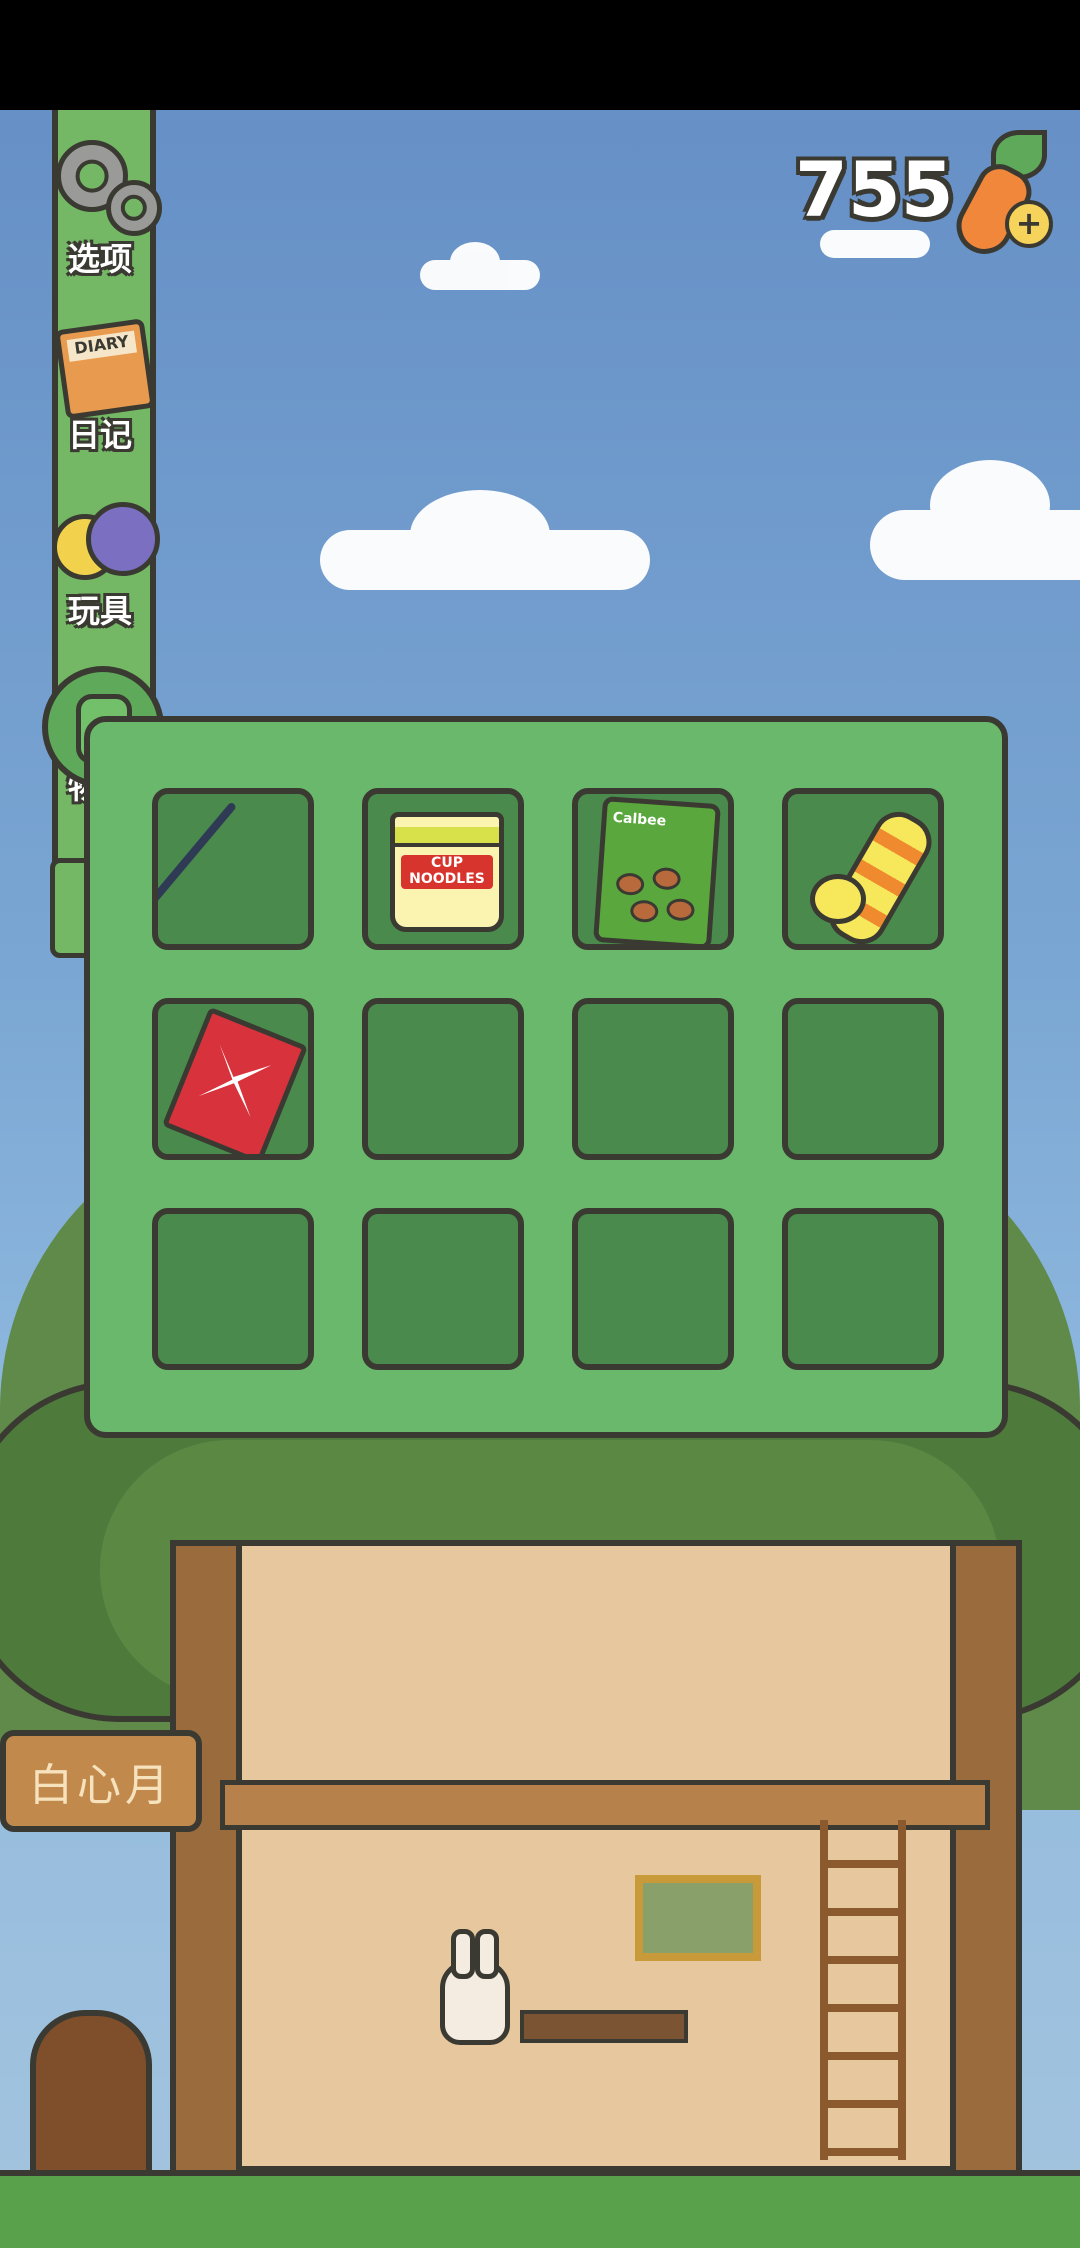 This screenshot has height=2248, width=1080. What do you see at coordinates (100, 364) in the screenshot?
I see `diary-icon: DIARY` at bounding box center [100, 364].